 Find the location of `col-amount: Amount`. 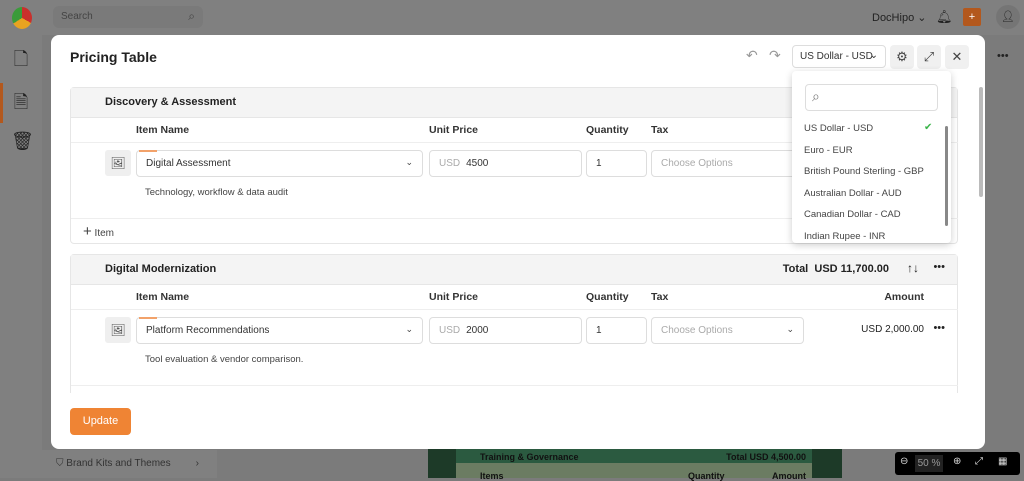

col-amount: Amount is located at coordinates (904, 297).